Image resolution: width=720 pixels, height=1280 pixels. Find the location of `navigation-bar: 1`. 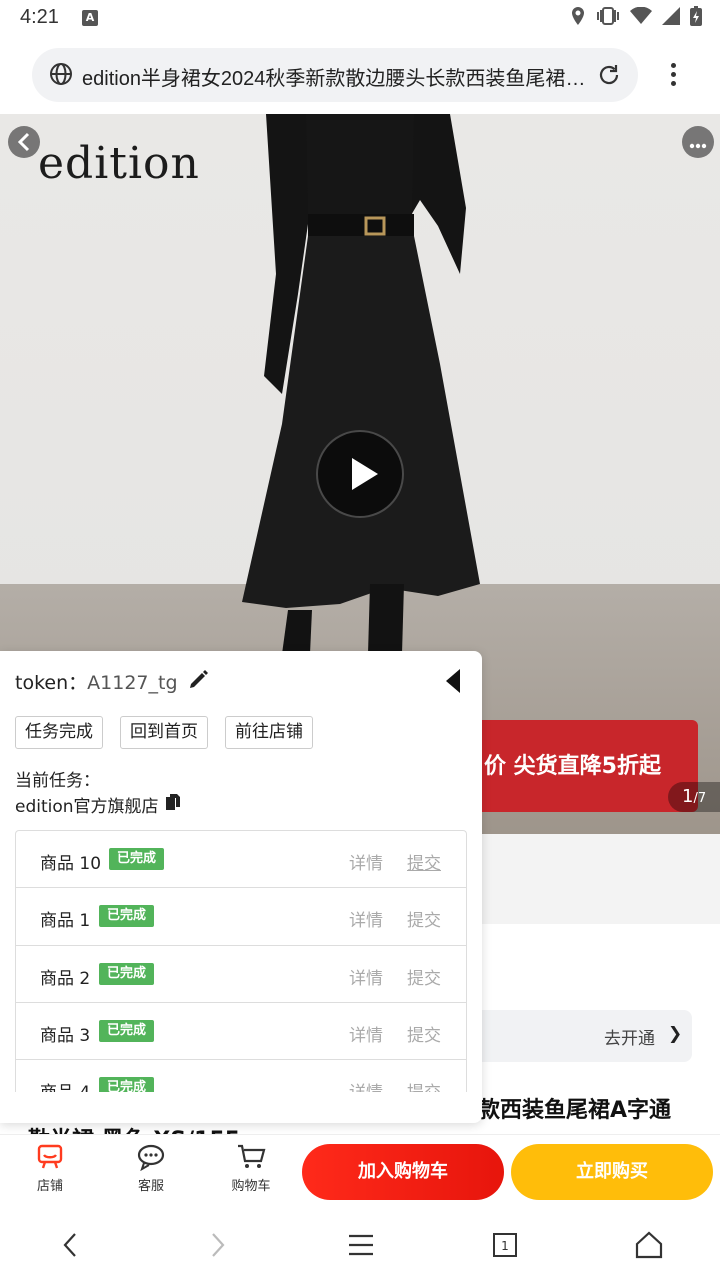

navigation-bar: 1 is located at coordinates (360, 1245).